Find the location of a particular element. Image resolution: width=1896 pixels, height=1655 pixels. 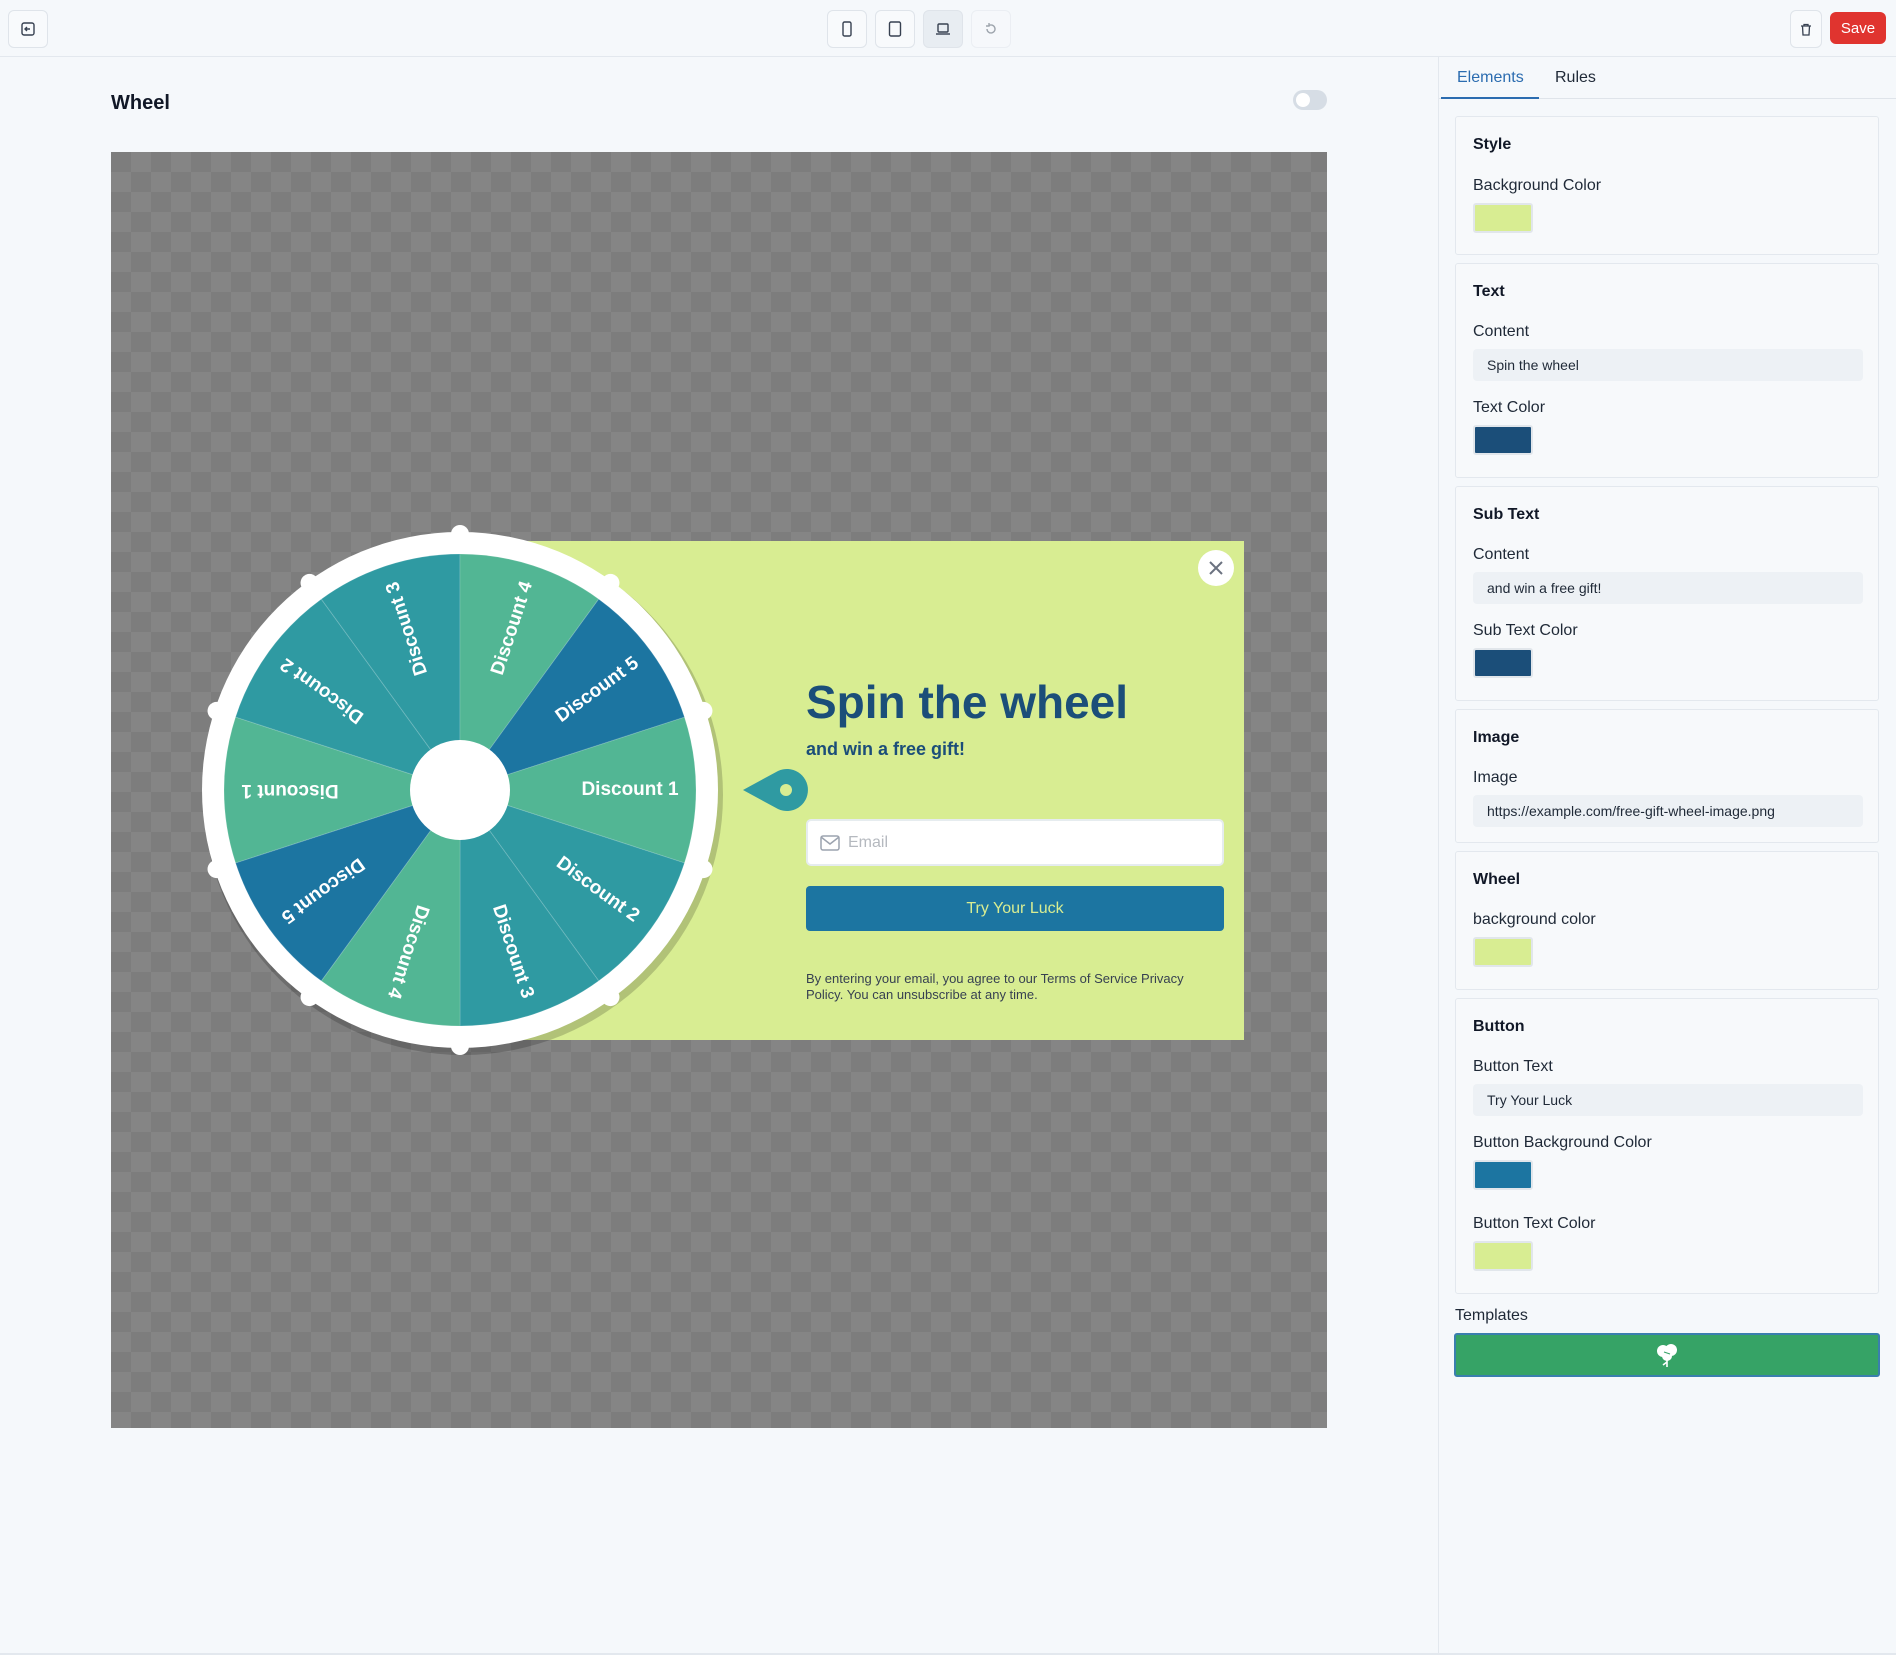

background-color-label: Background Color is located at coordinates (1537, 185).